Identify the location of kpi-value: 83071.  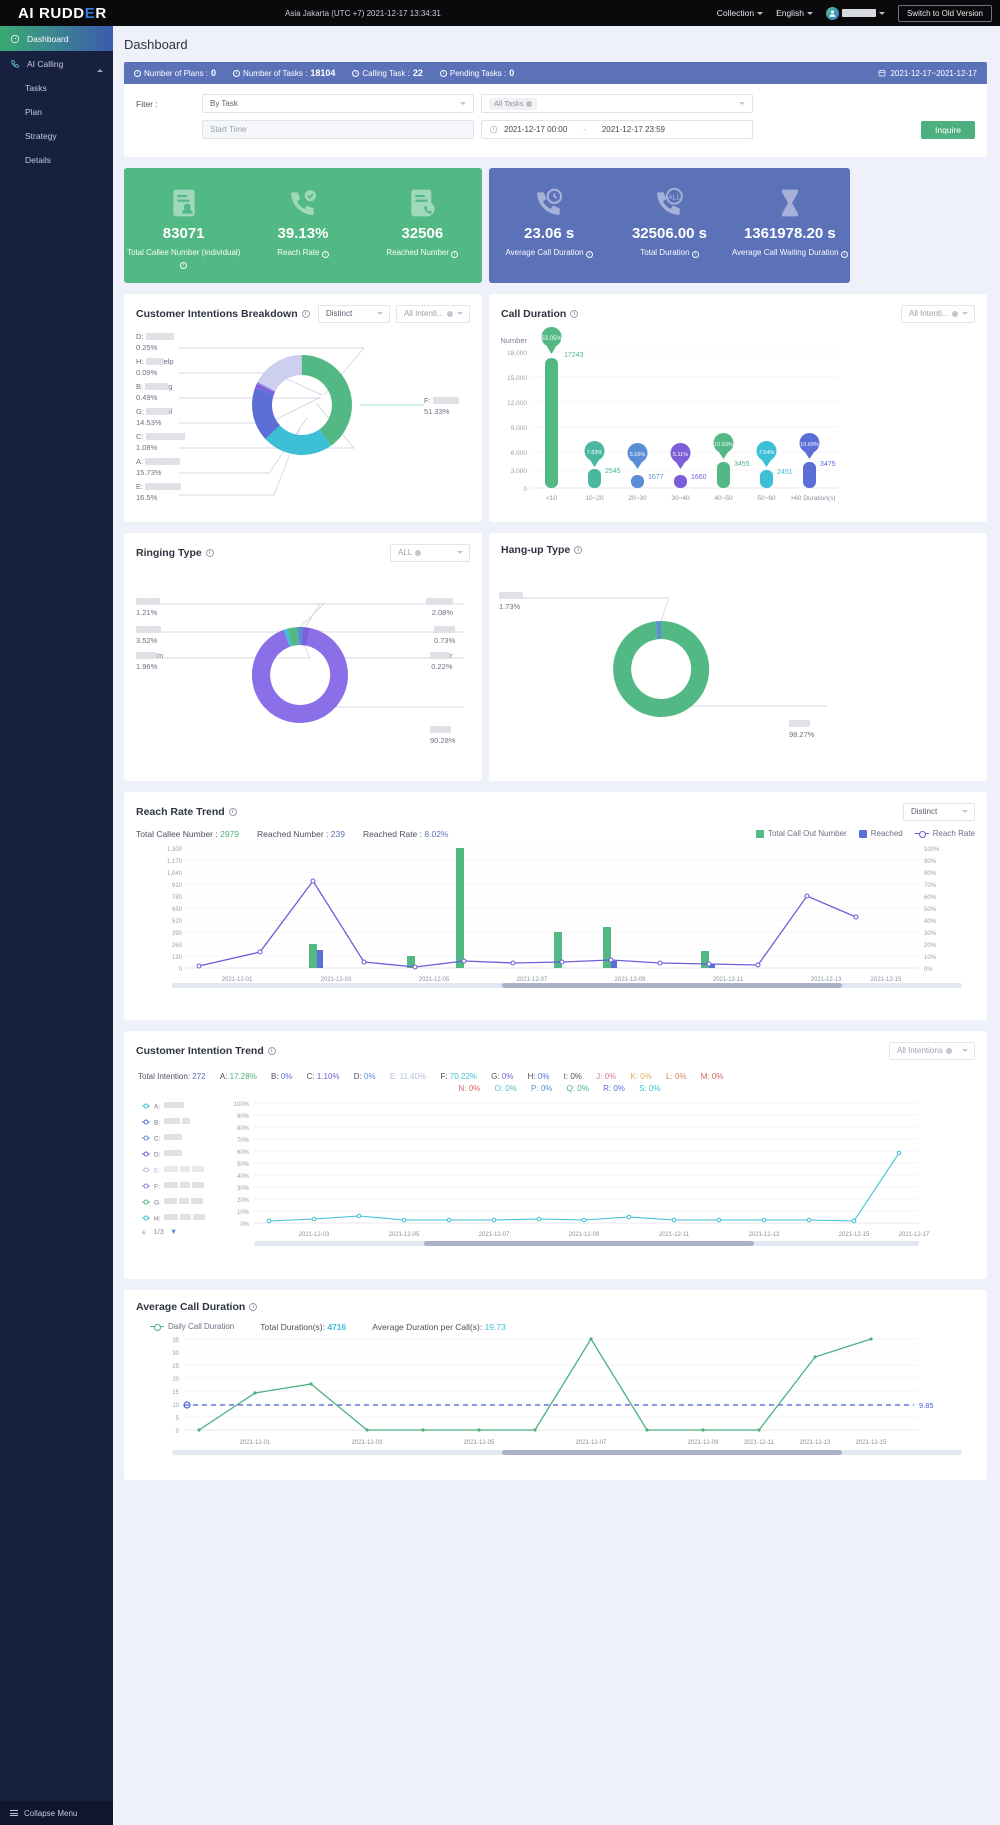
(183, 233).